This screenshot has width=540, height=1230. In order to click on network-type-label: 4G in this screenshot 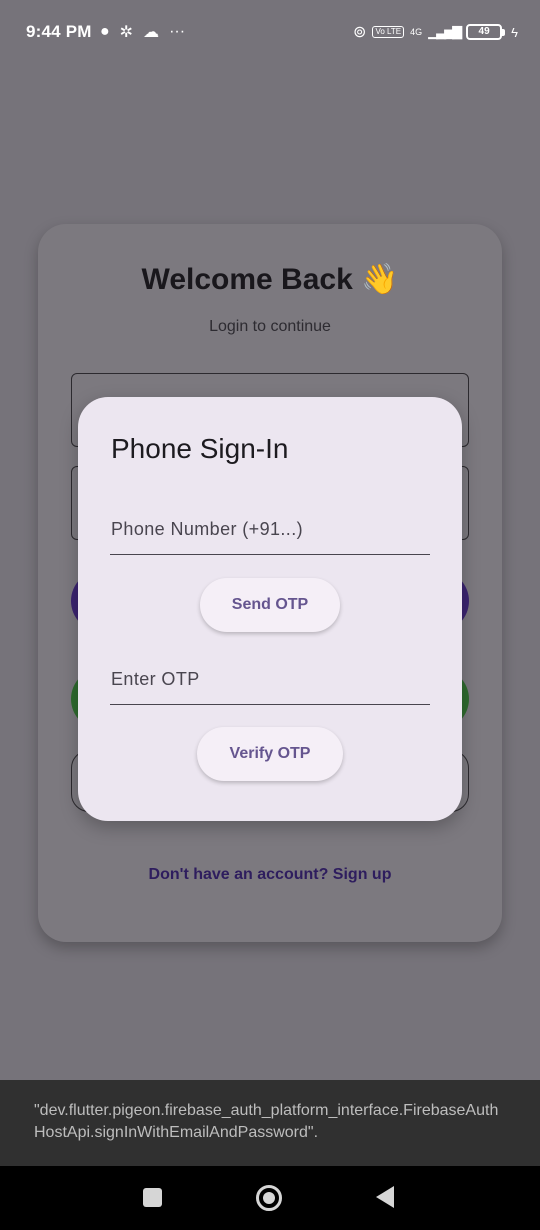, I will do `click(416, 32)`.